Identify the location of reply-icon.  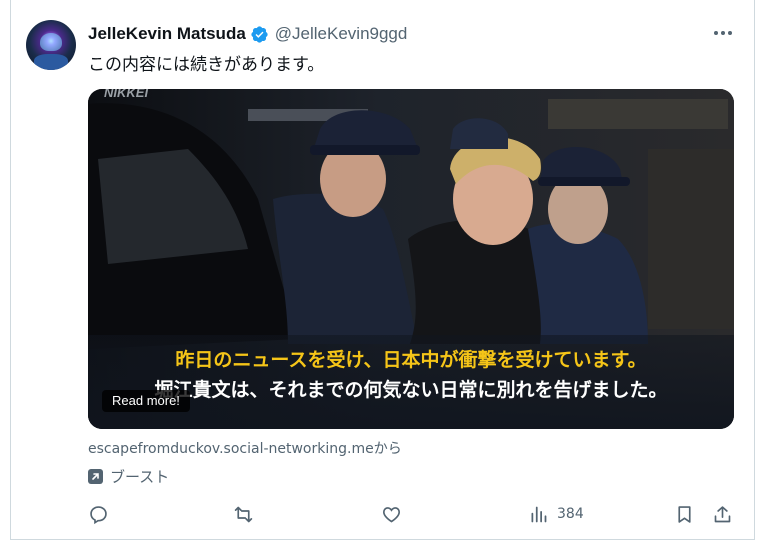
(98, 514).